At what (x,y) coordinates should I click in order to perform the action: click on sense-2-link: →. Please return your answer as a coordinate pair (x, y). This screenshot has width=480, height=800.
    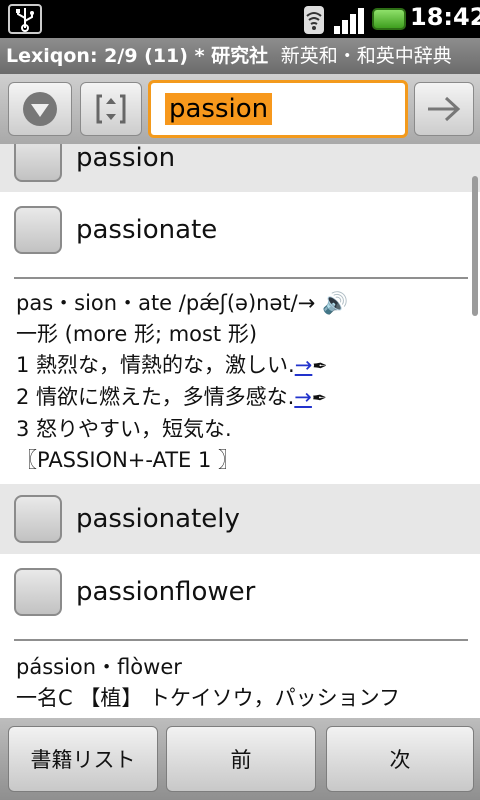
    Looking at the image, I should click on (303, 397).